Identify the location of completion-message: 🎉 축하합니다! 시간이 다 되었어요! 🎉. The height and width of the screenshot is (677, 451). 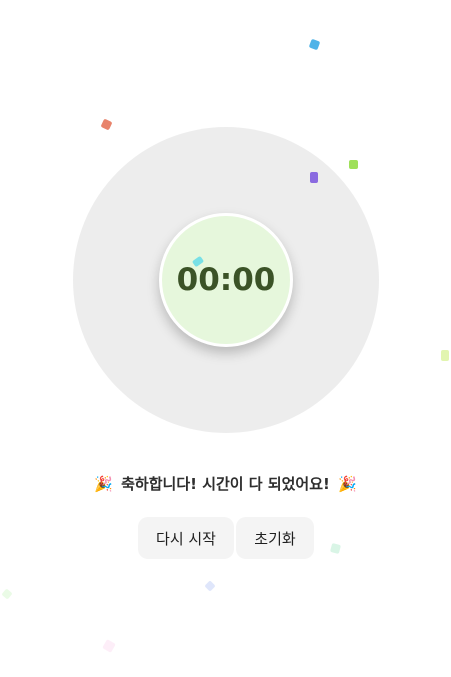
(225, 484).